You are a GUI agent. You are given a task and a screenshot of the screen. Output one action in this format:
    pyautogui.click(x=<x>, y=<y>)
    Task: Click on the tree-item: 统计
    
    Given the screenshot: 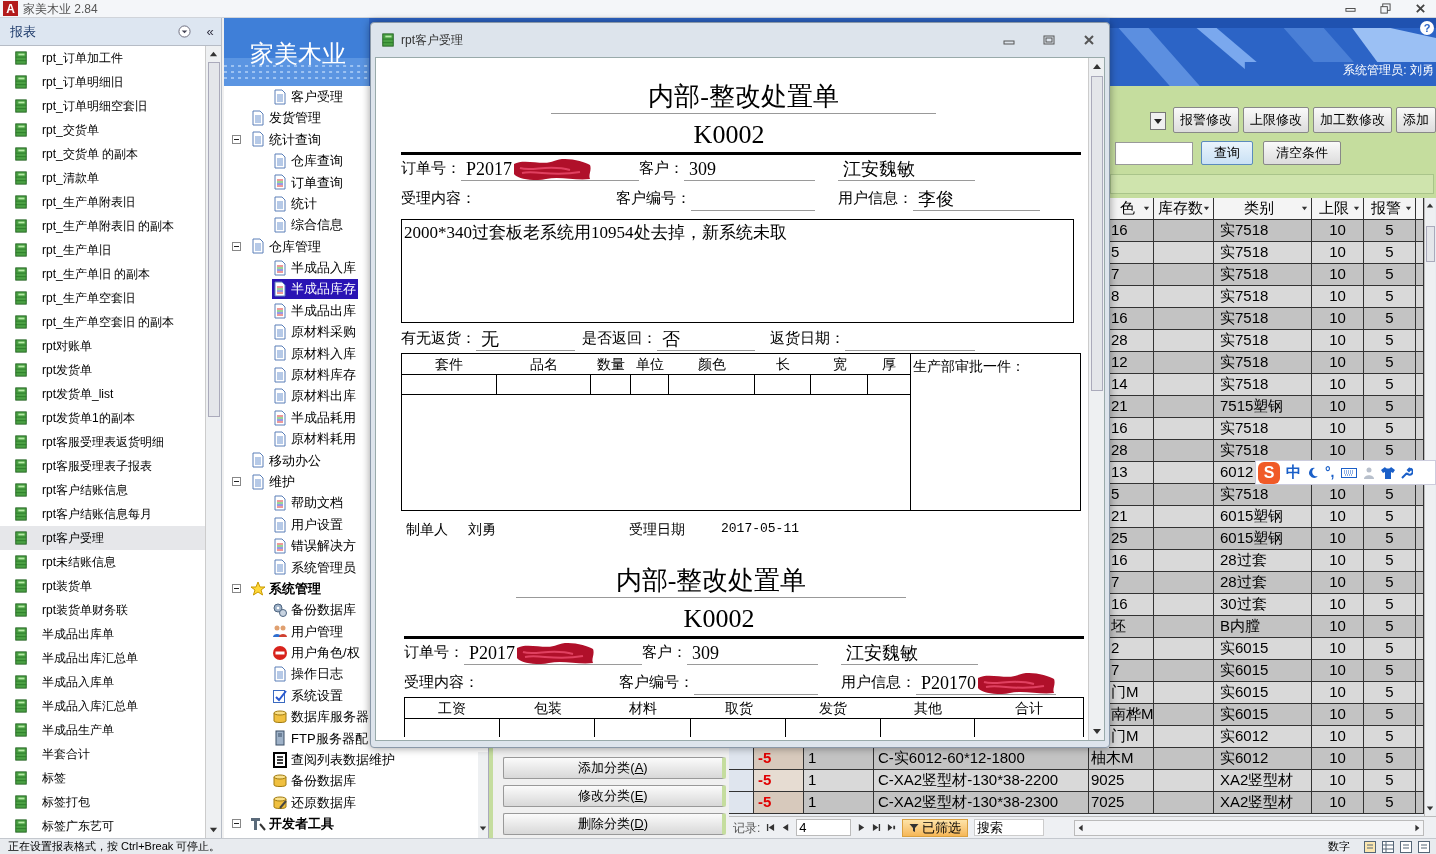 What is the action you would take?
    pyautogui.click(x=295, y=203)
    